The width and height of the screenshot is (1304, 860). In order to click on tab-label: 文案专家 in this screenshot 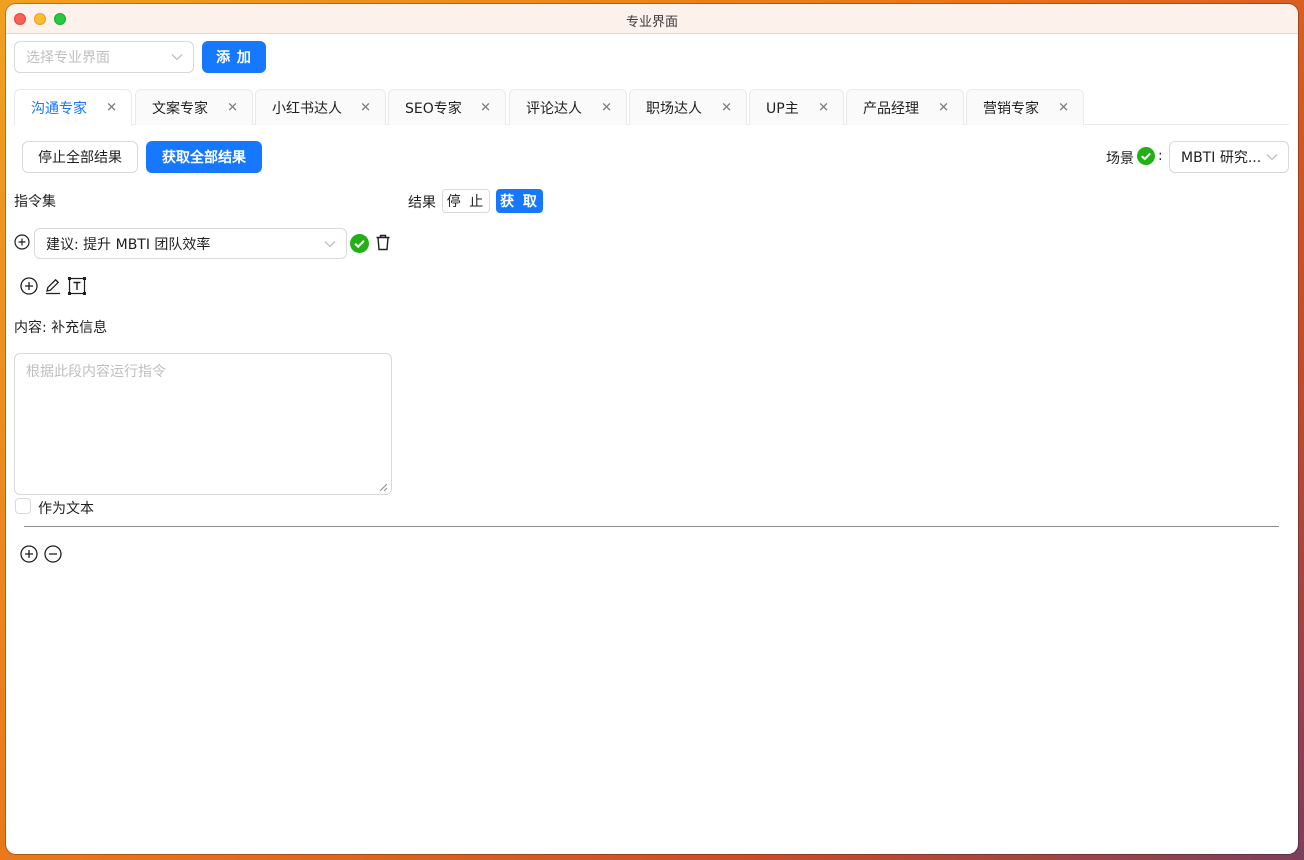, I will do `click(180, 108)`.